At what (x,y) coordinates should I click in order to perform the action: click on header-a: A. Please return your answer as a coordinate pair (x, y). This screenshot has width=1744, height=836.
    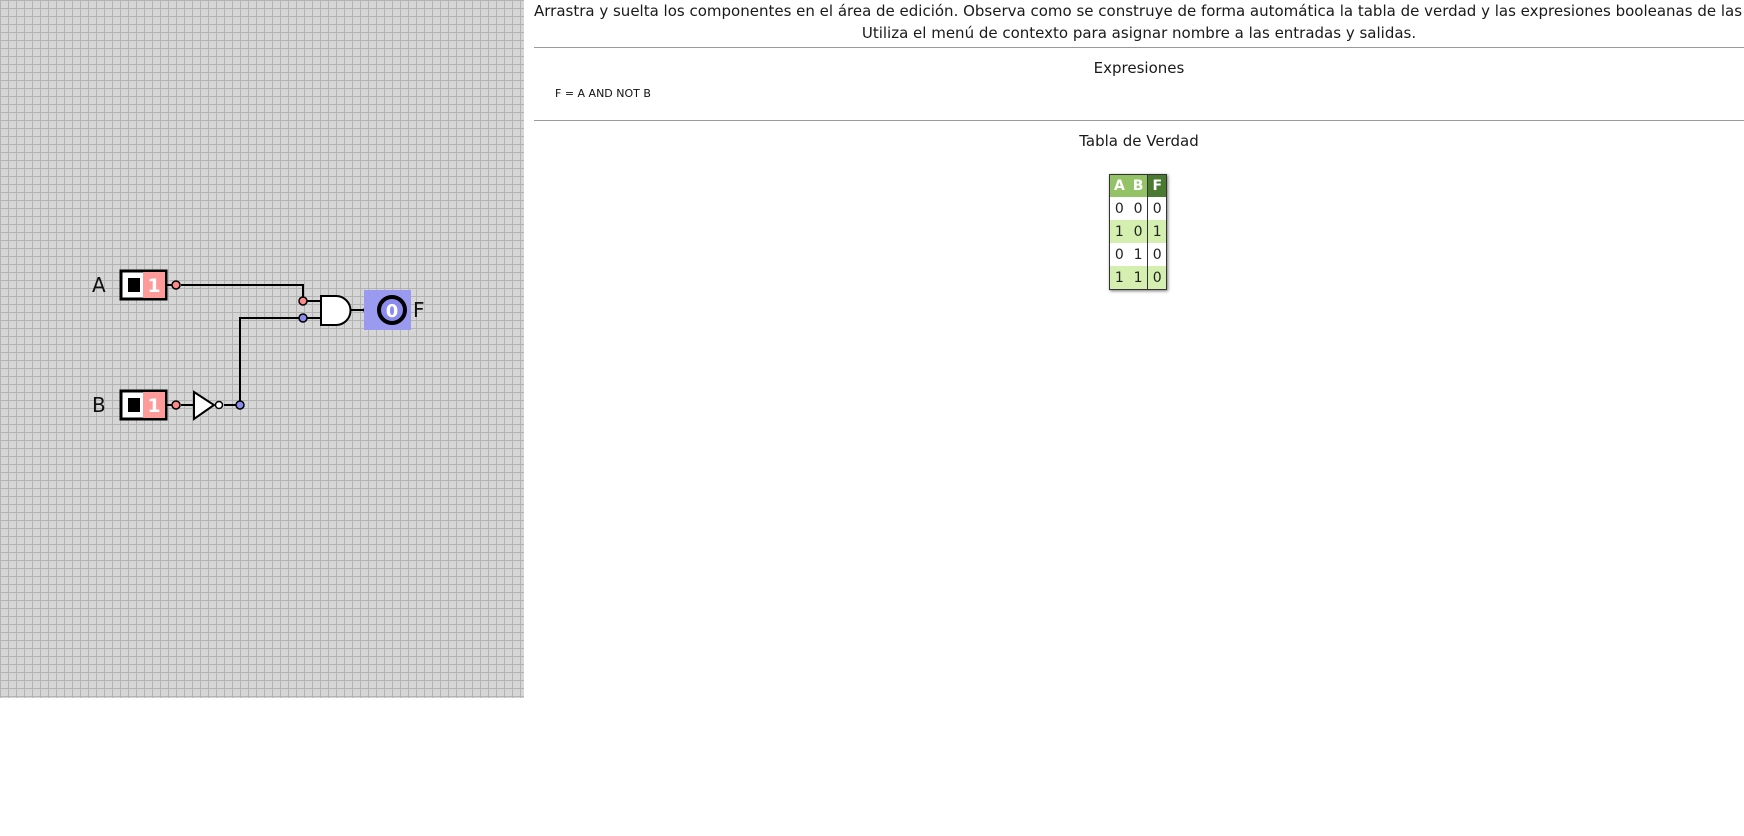
    Looking at the image, I should click on (1119, 185).